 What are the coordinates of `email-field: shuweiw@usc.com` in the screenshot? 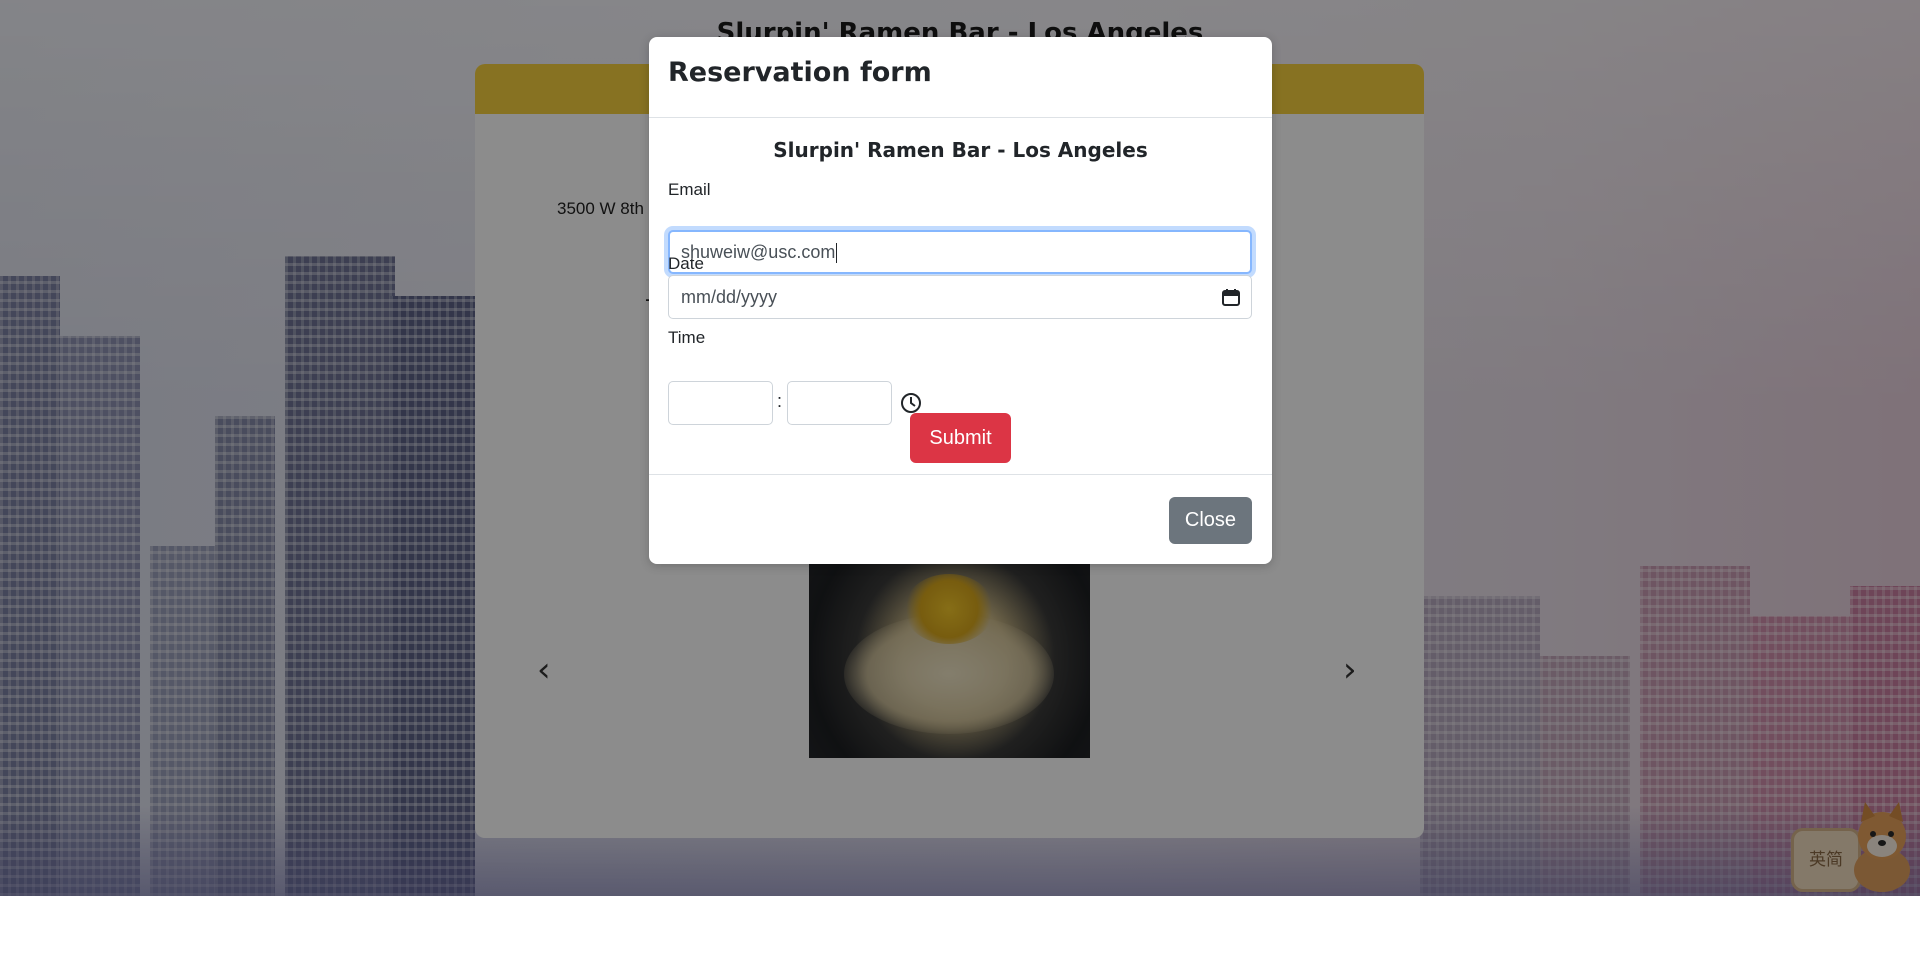 It's located at (960, 252).